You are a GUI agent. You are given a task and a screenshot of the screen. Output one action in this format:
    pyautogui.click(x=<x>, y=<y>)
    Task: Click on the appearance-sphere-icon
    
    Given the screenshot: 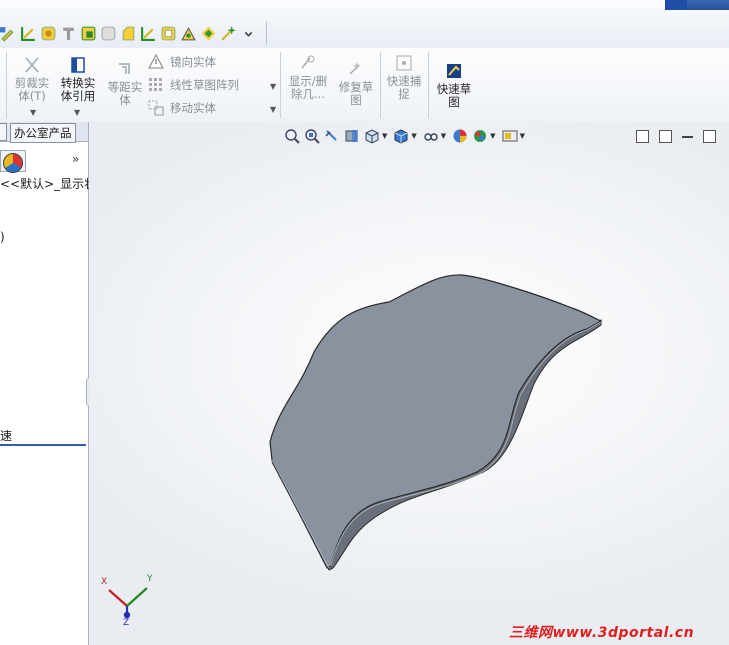 What is the action you would take?
    pyautogui.click(x=13, y=163)
    